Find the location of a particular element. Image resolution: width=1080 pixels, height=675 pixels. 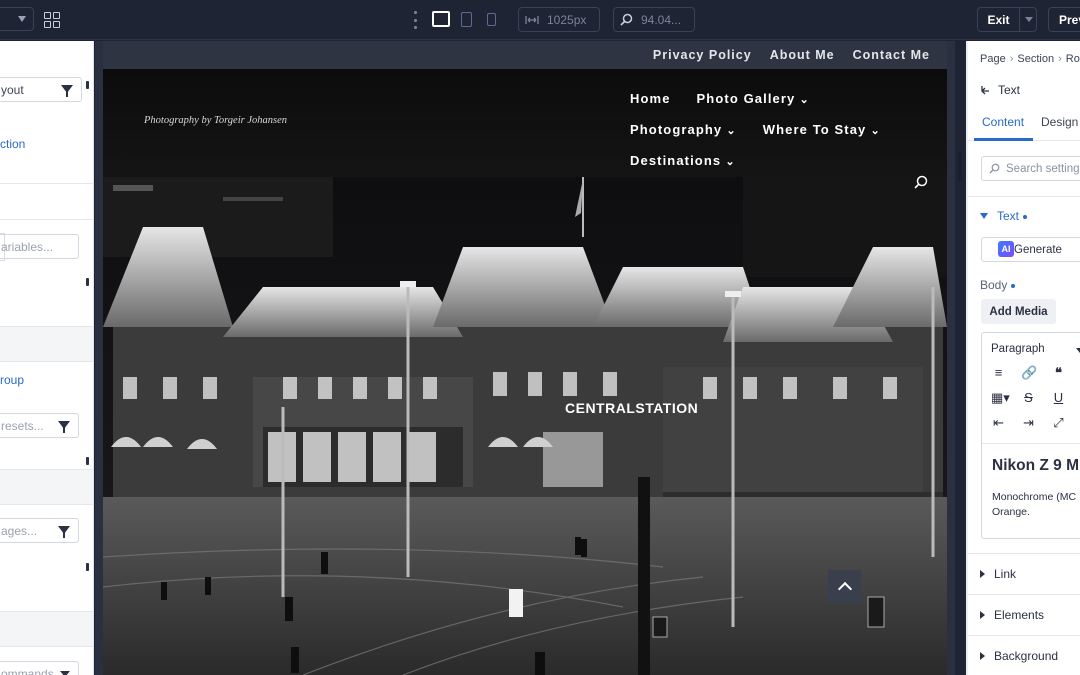

panel-scrollbar is located at coordinates (967, 358).